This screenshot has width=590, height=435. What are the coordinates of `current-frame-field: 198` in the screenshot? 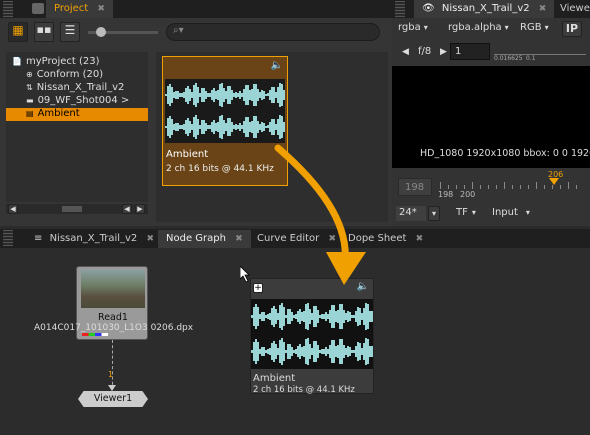 It's located at (415, 187).